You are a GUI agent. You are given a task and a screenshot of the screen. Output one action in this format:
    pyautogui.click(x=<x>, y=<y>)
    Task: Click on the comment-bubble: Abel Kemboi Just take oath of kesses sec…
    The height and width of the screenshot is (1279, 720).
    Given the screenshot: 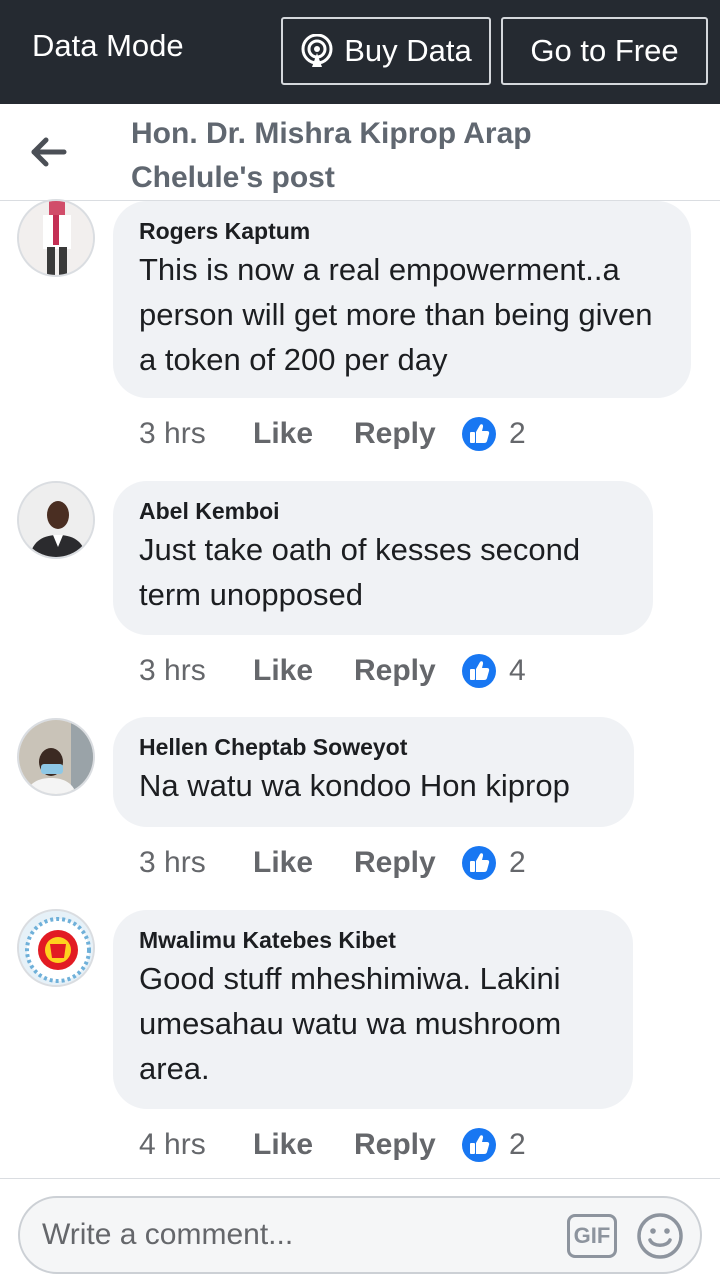 What is the action you would take?
    pyautogui.click(x=383, y=558)
    